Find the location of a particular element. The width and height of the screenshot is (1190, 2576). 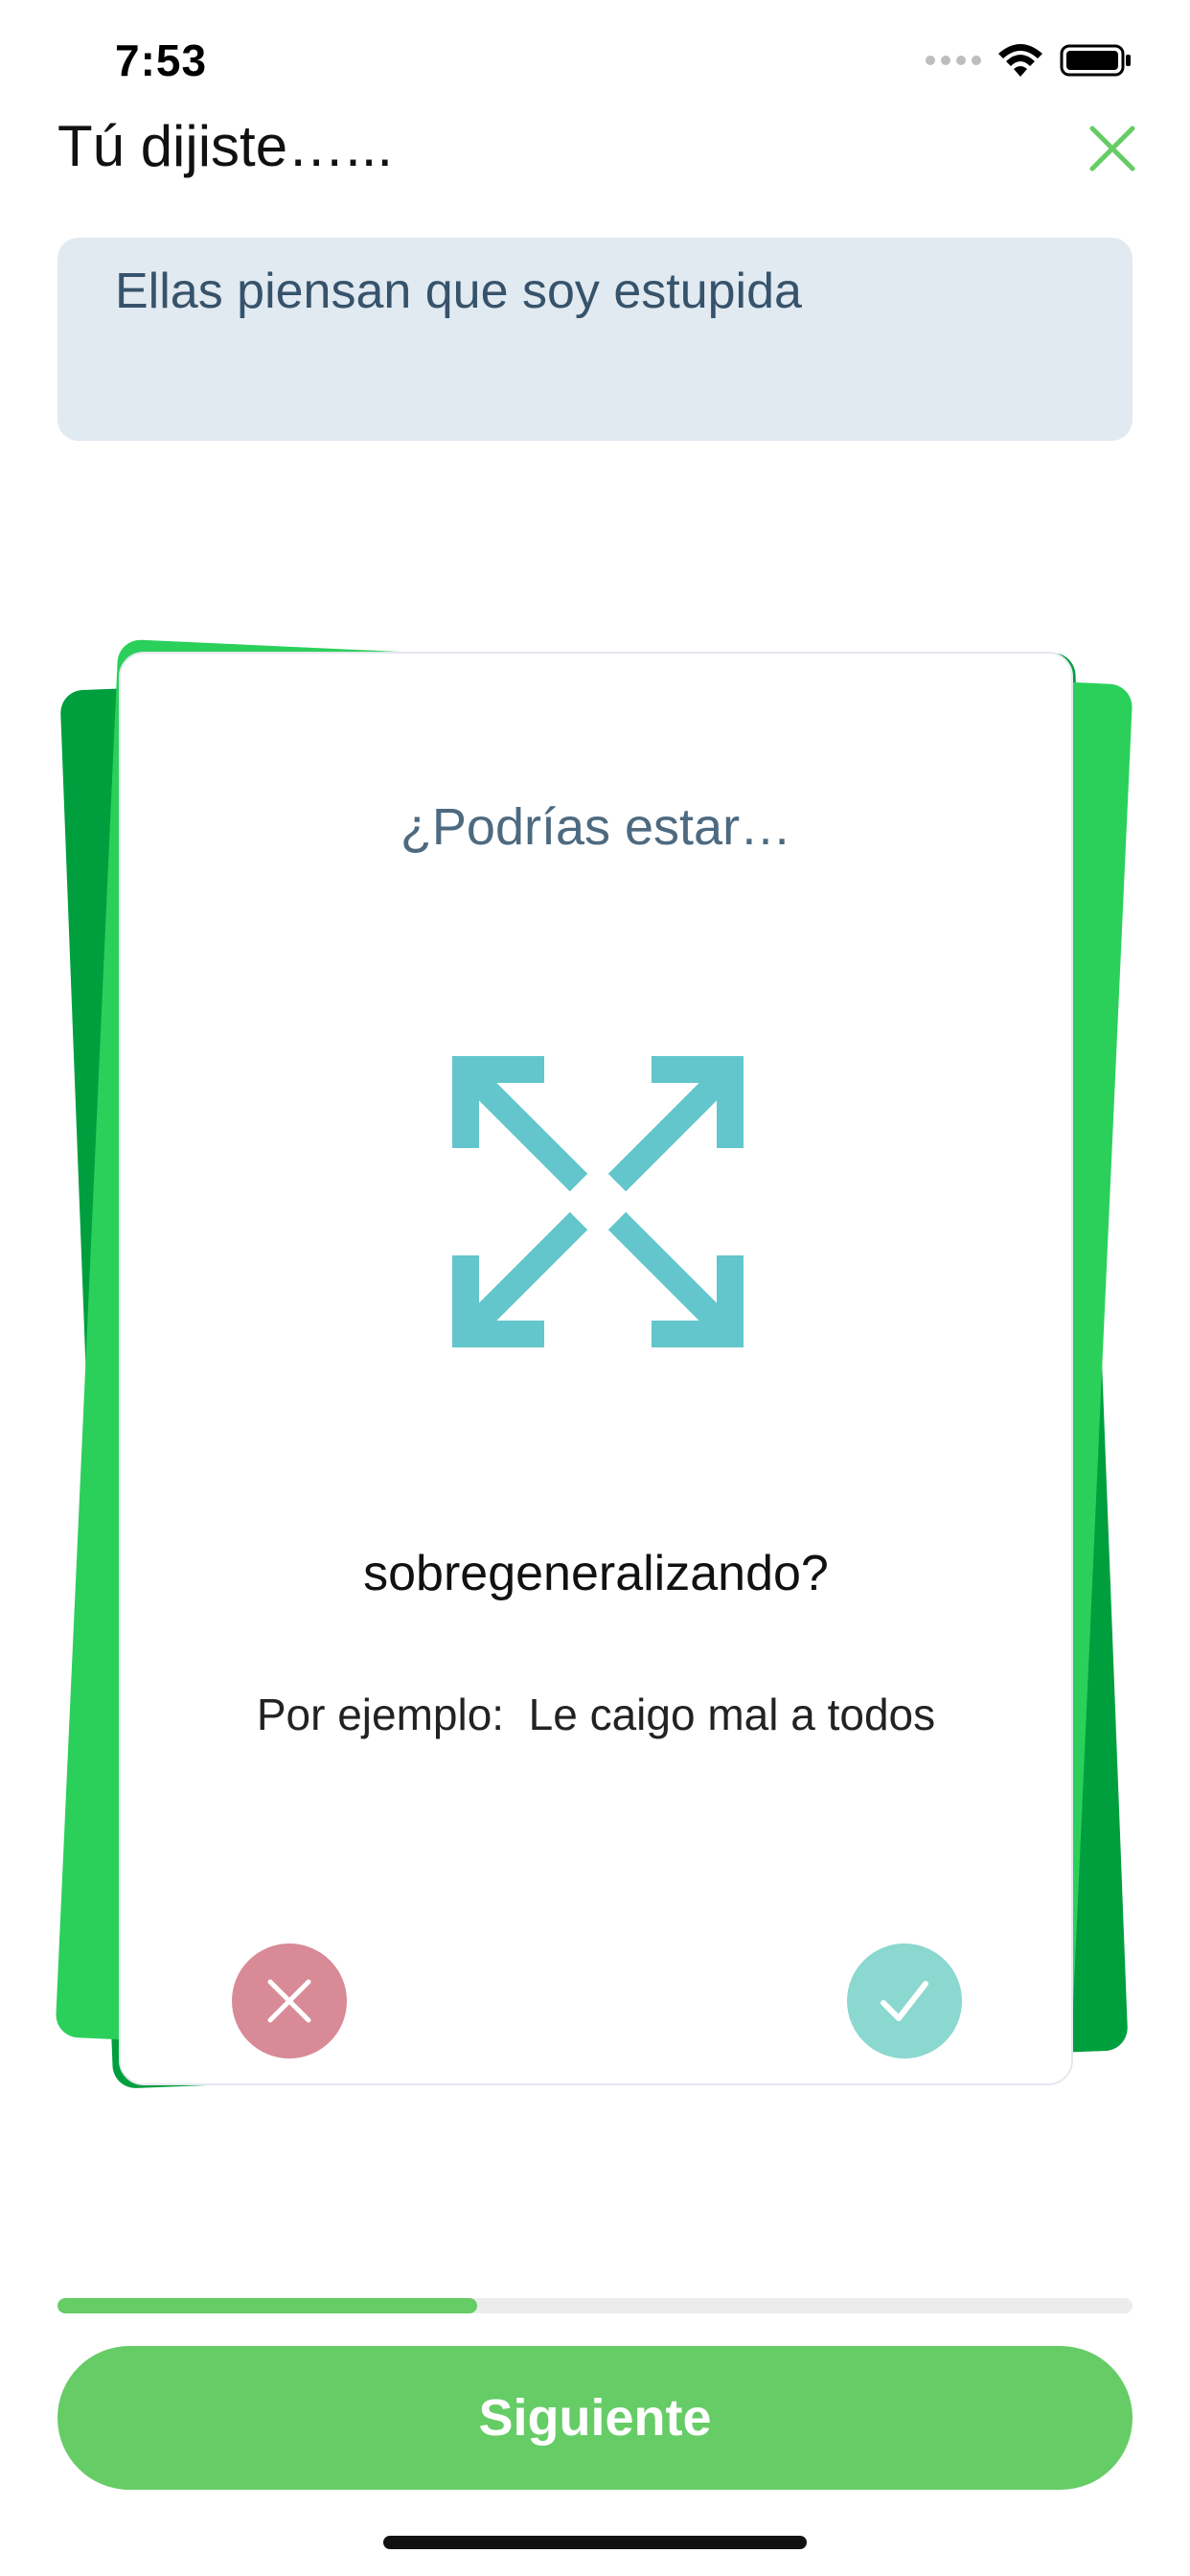

accept-button is located at coordinates (905, 2001).